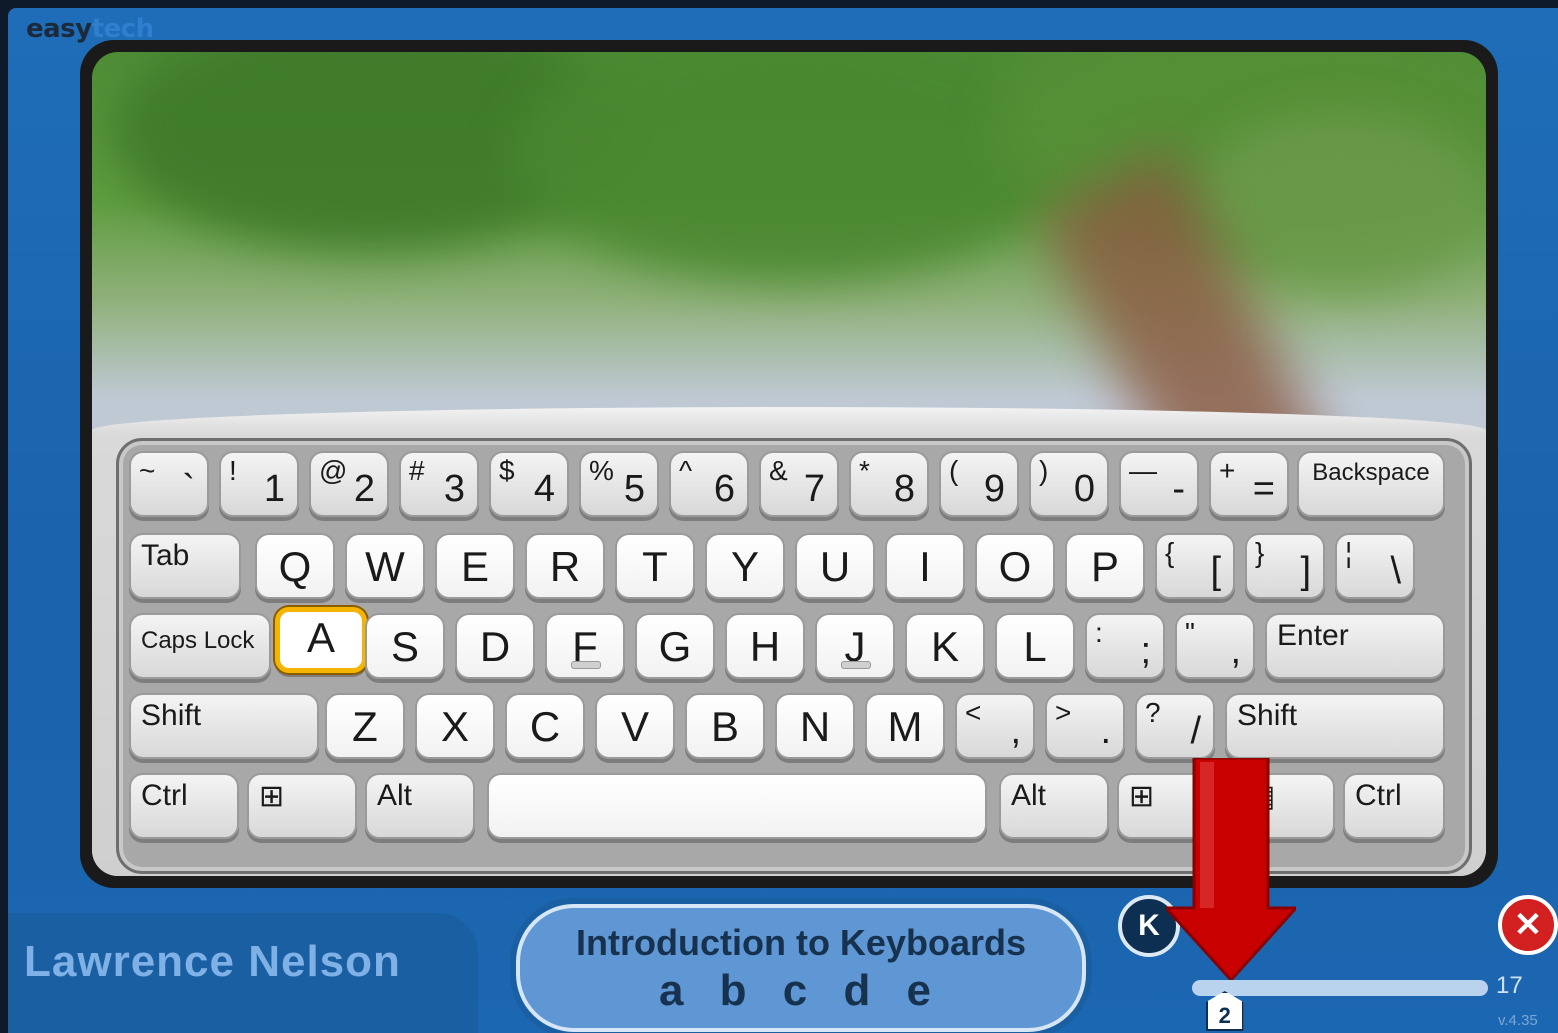 This screenshot has height=1033, width=1558. I want to click on key-char: 1, so click(274, 489).